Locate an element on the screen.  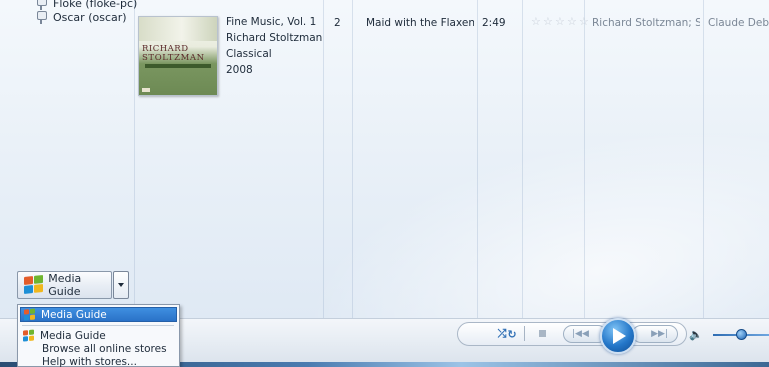
menu-separator is located at coordinates (98, 325).